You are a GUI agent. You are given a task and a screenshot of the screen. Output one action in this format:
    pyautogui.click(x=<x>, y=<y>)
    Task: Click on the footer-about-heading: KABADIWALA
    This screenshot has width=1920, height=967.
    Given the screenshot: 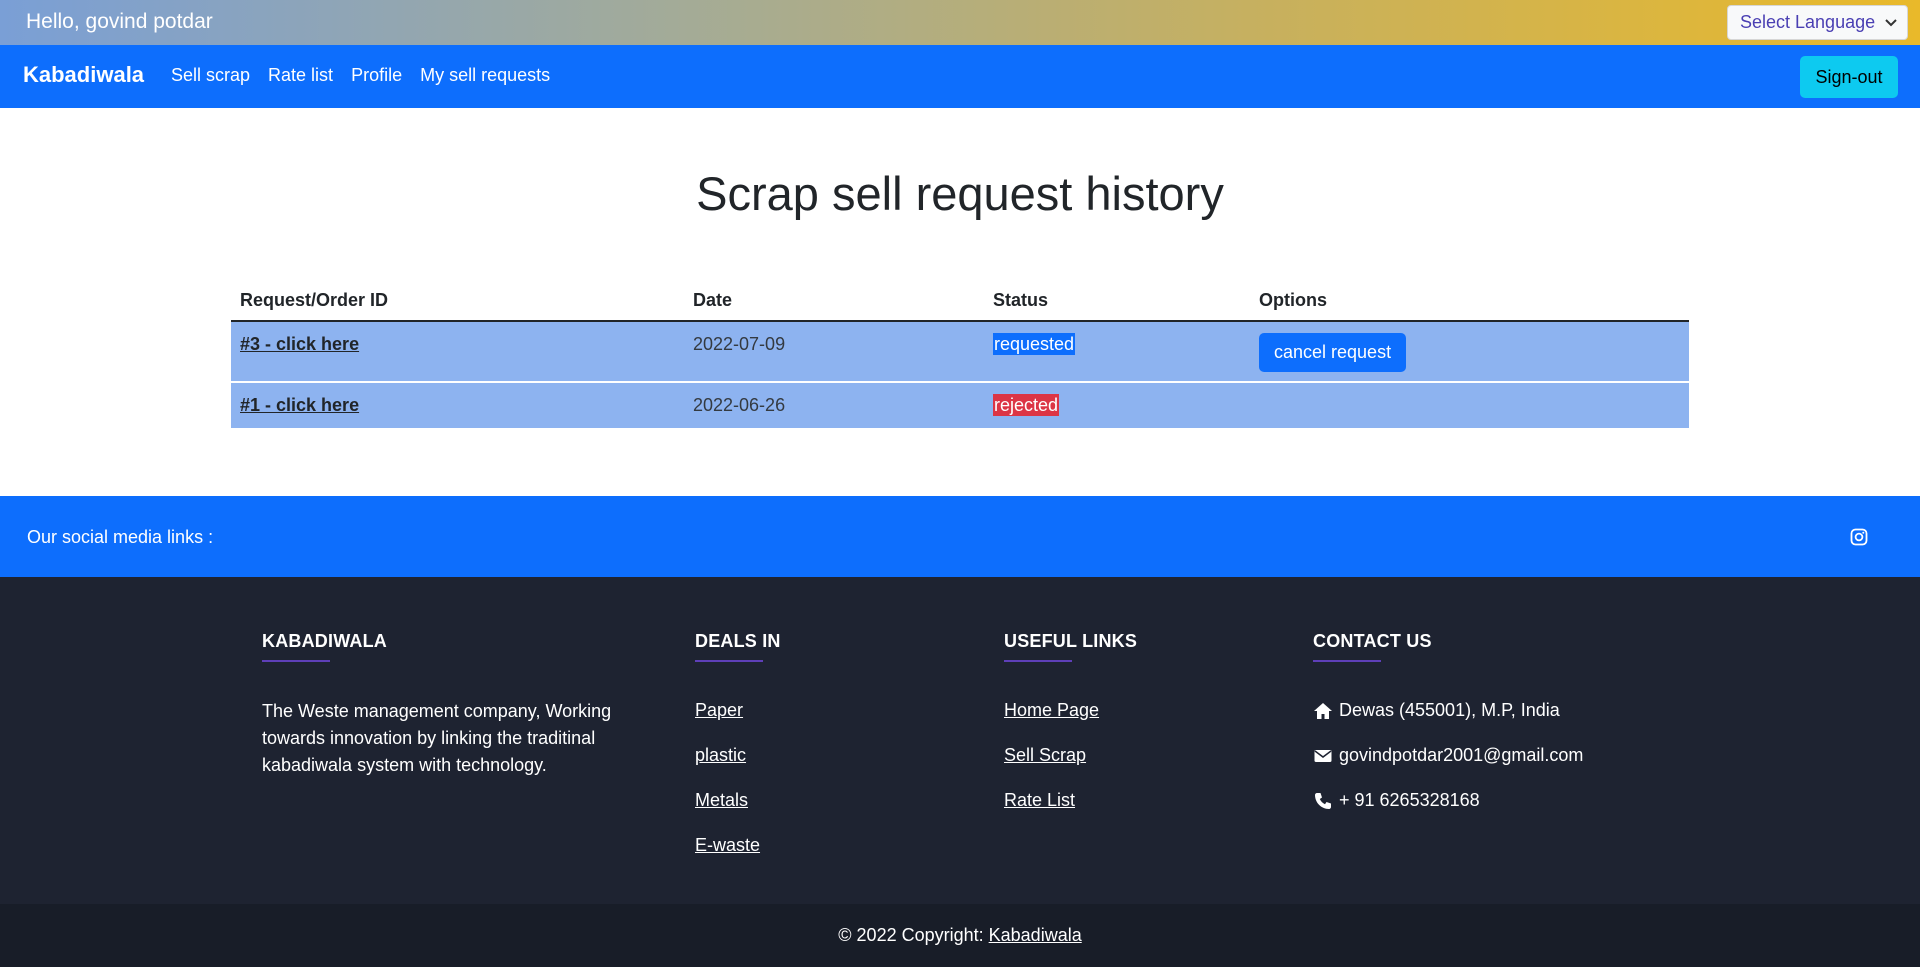 What is the action you would take?
    pyautogui.click(x=324, y=641)
    